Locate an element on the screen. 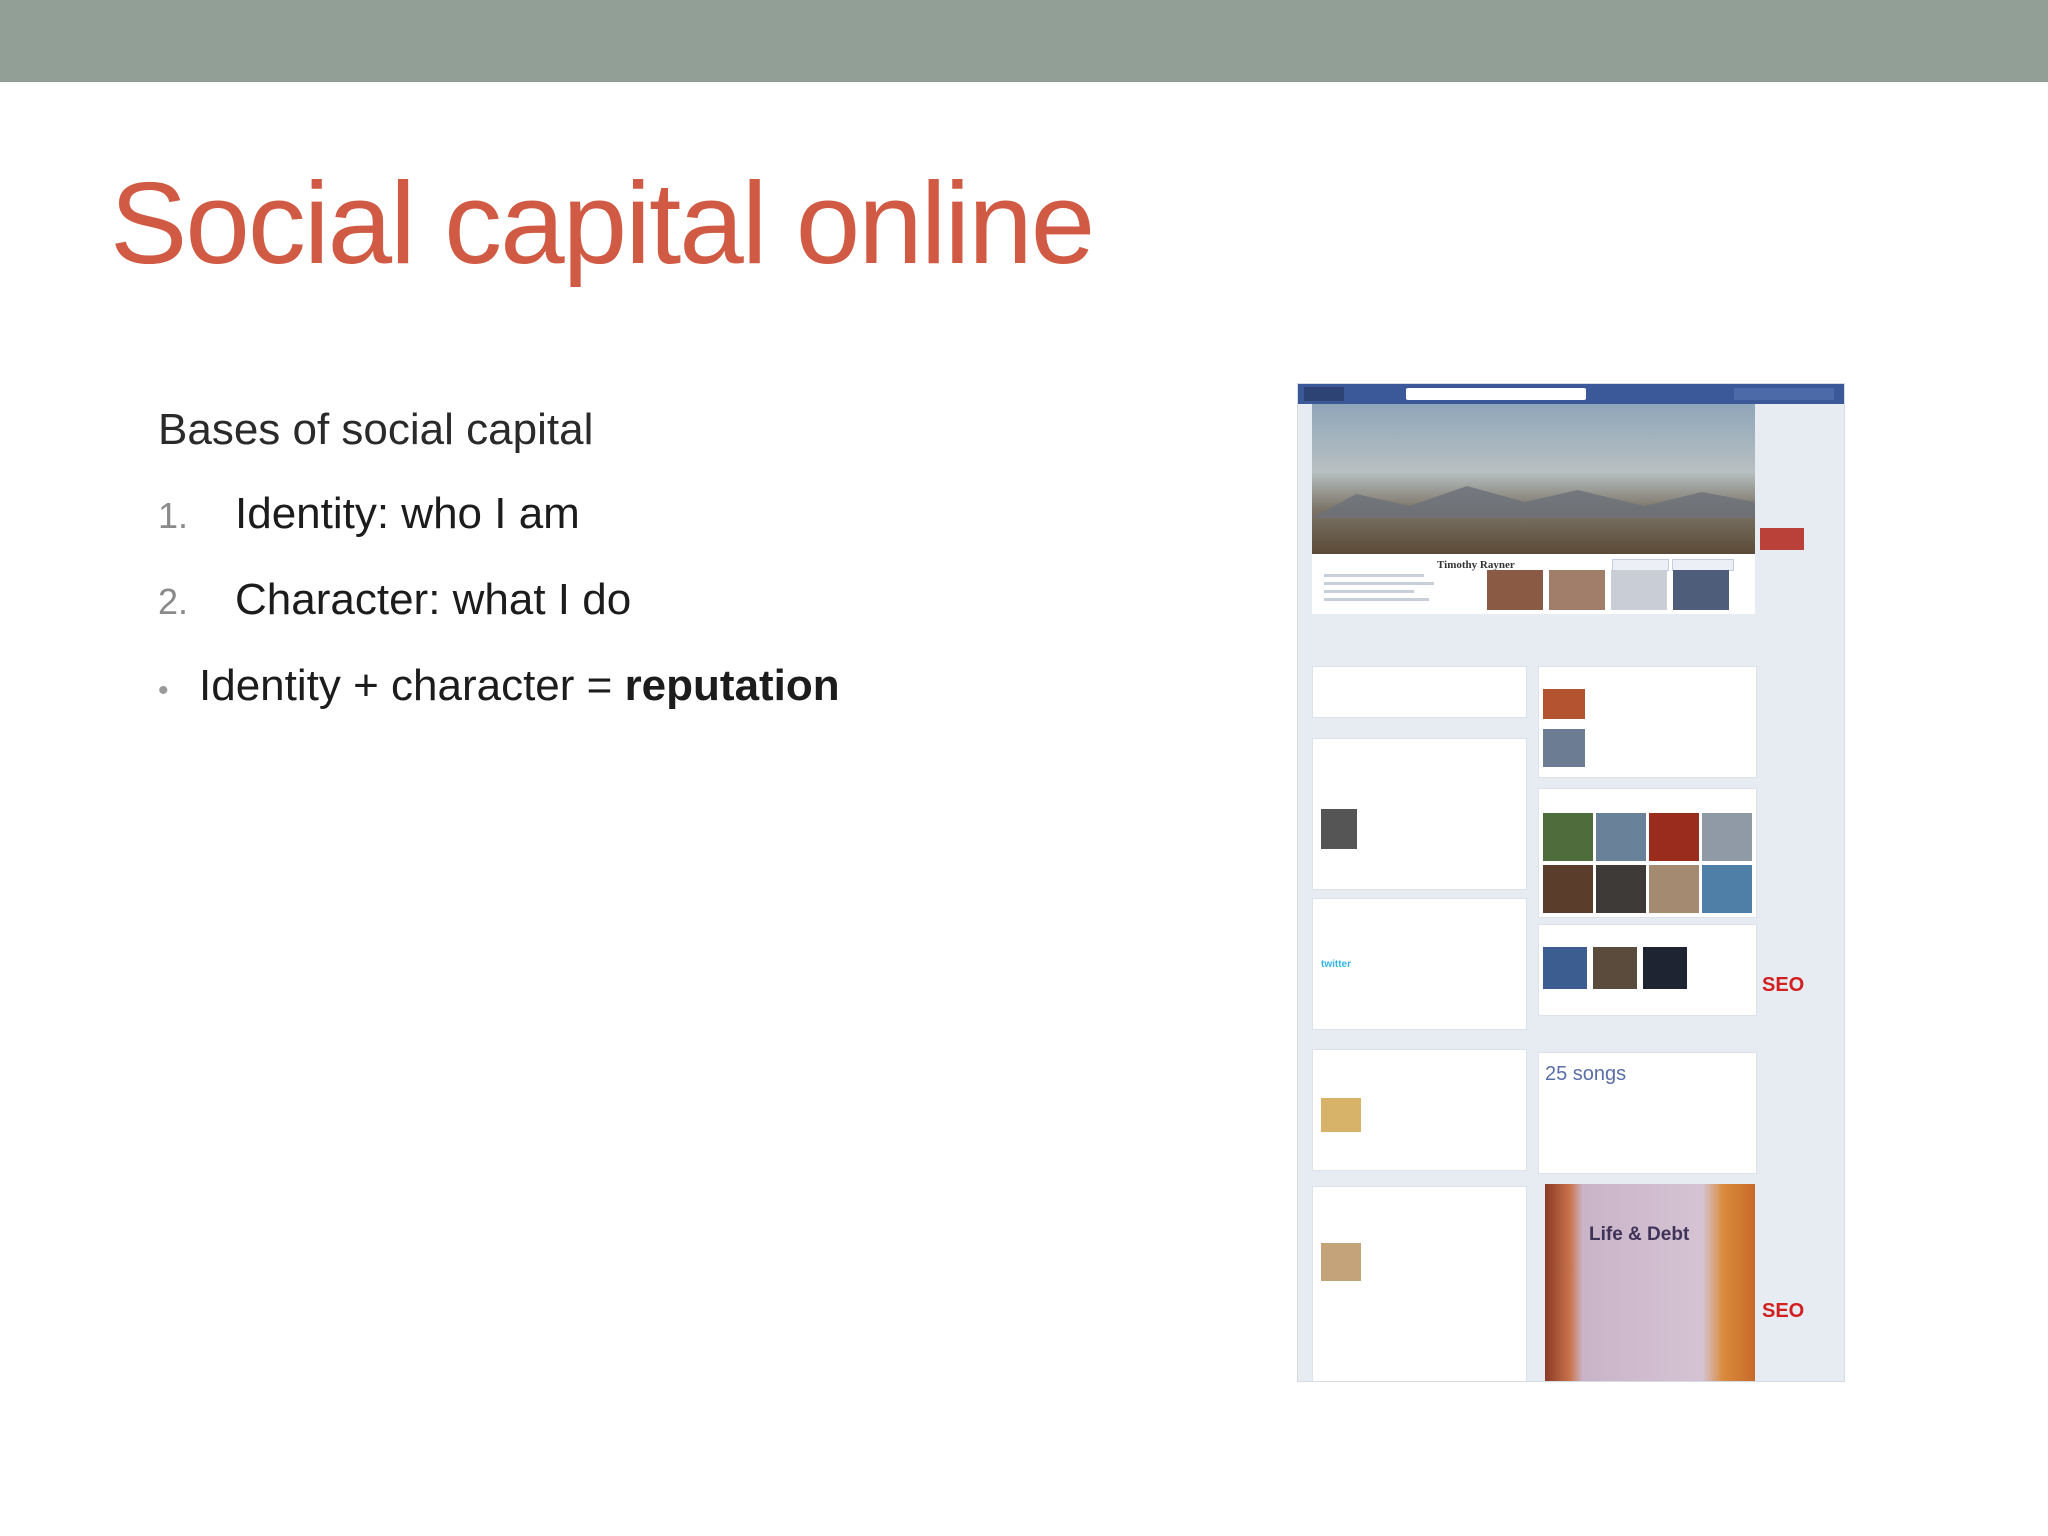 This screenshot has height=1536, width=2048. mountain-silhouette is located at coordinates (1533, 502).